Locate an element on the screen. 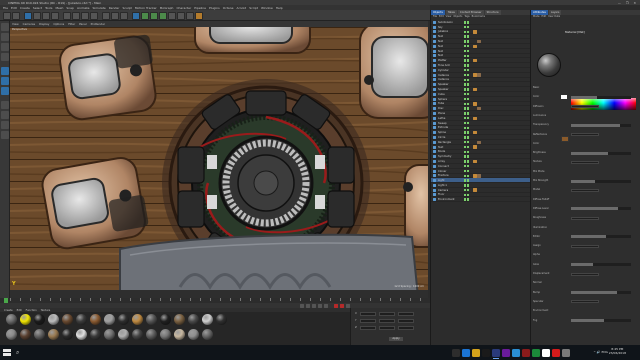  menu-item: Select is located at coordinates (37, 8).